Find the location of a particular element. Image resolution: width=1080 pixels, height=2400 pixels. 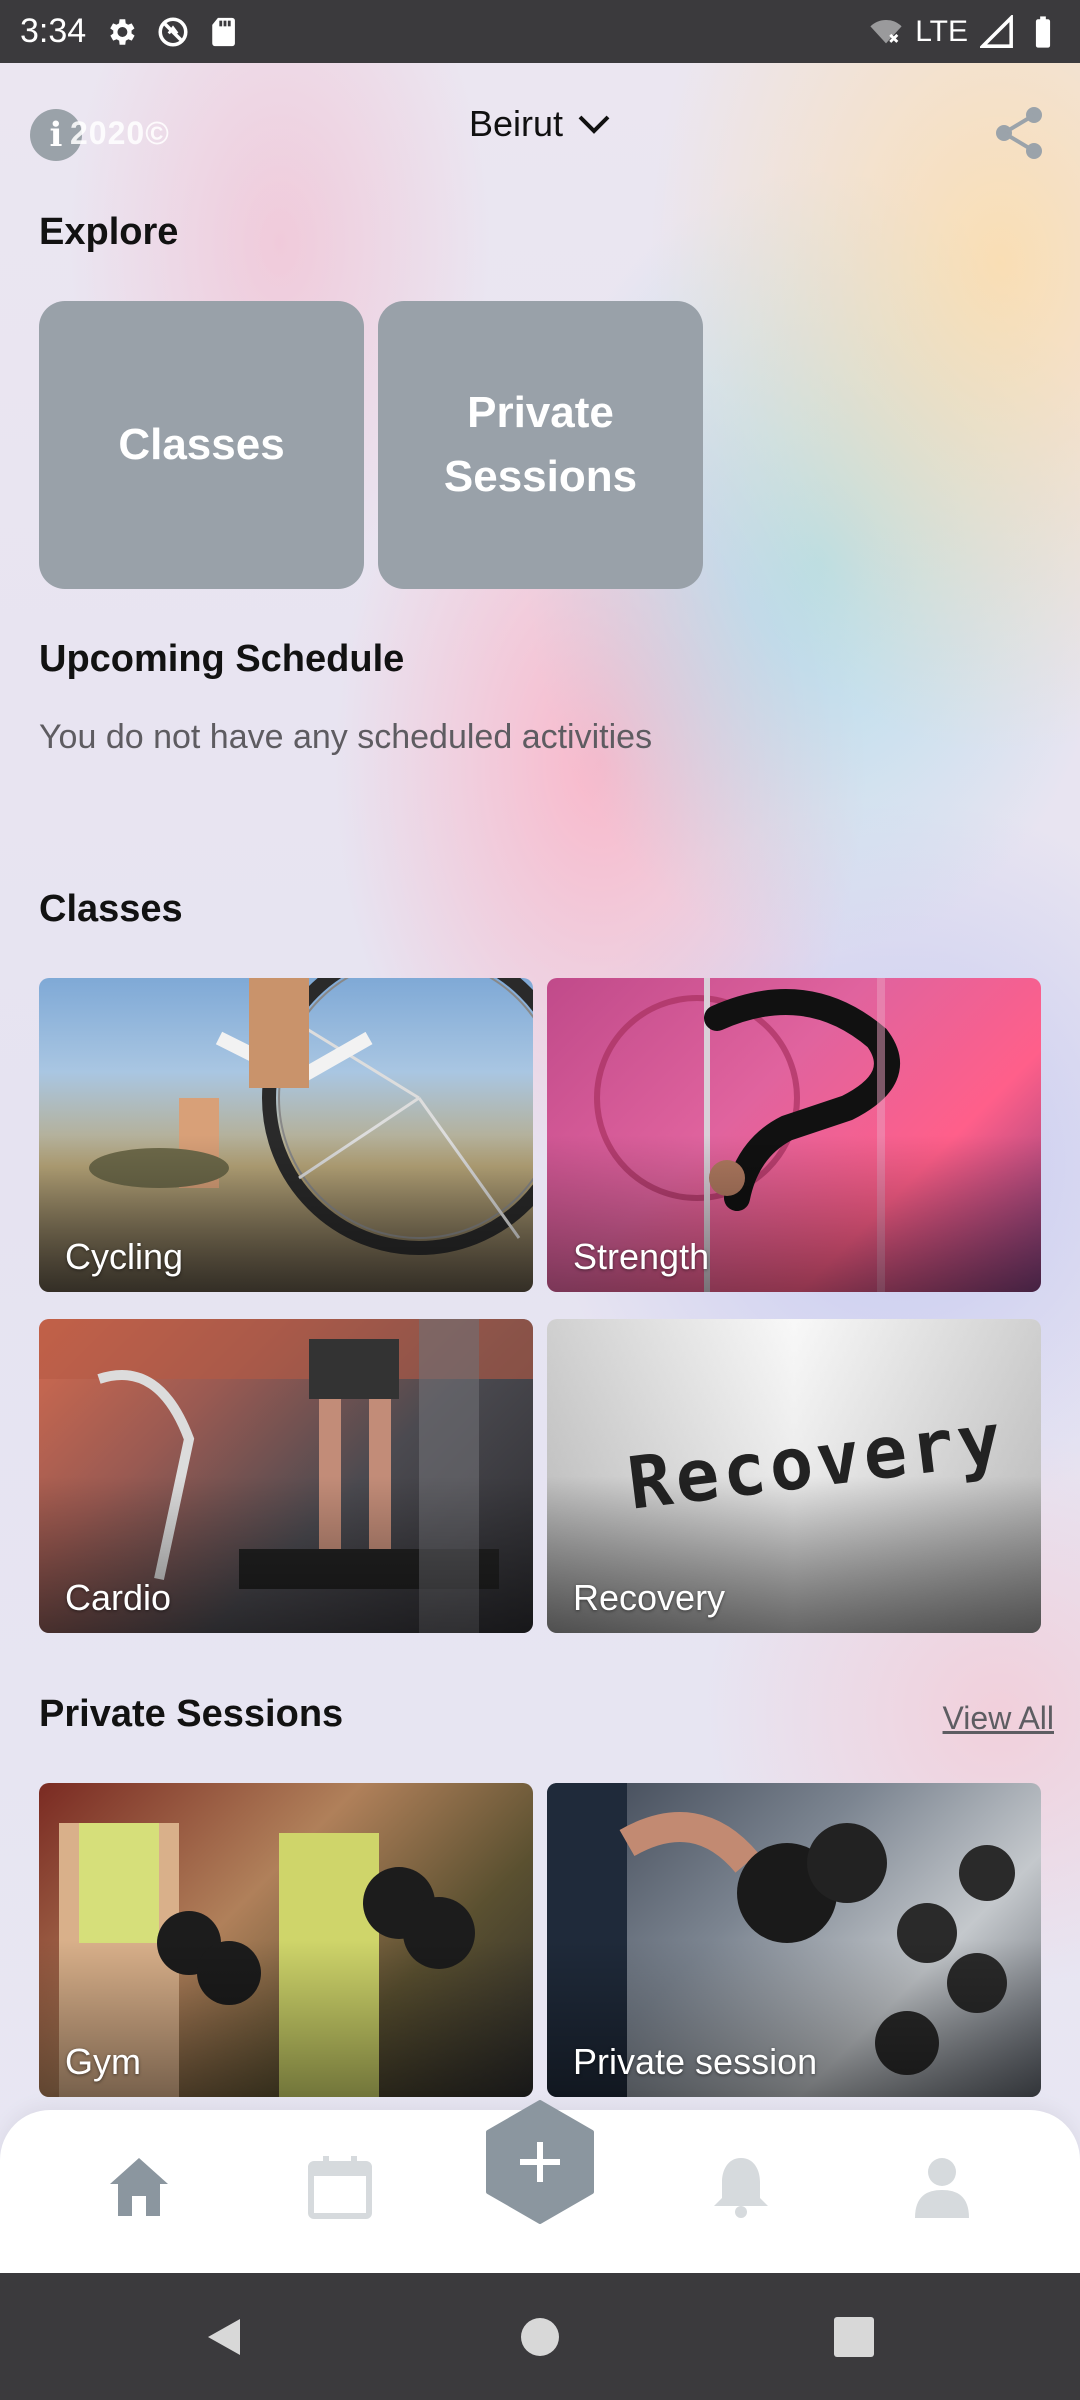

home-circle-icon is located at coordinates (540, 2337).